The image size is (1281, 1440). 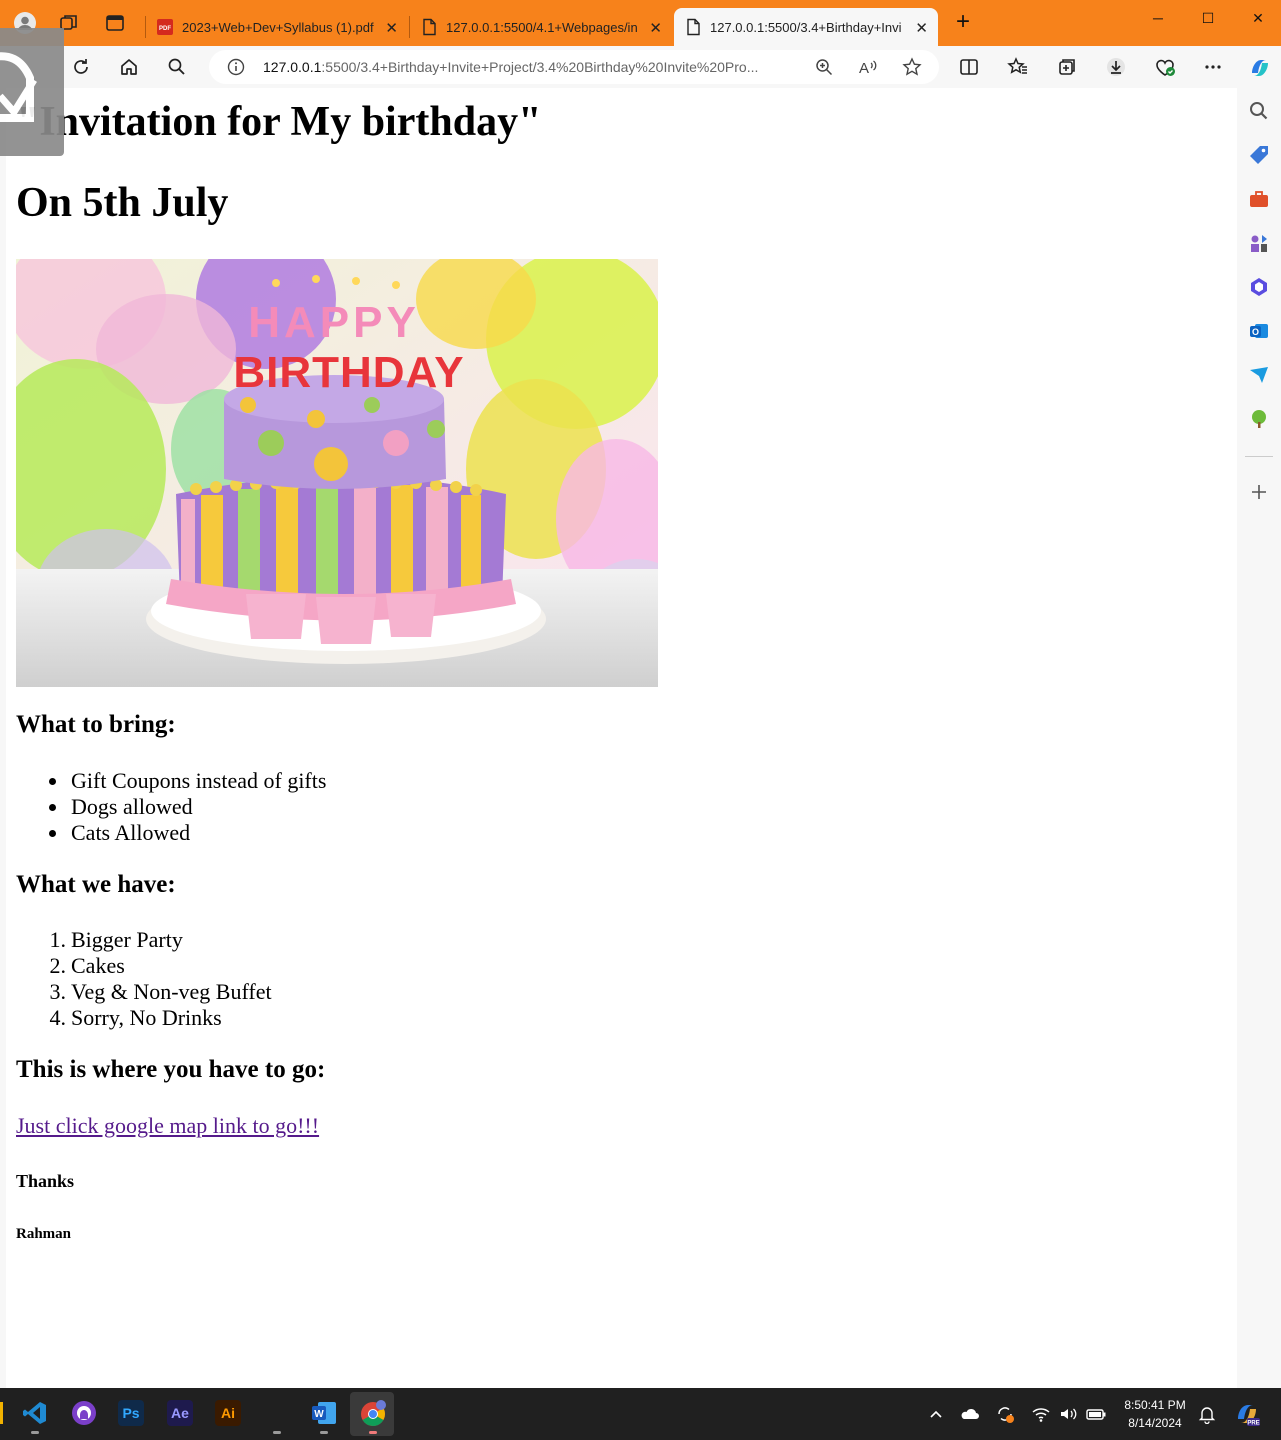 I want to click on list-item: Sorry, No Drinks, so click(x=146, y=1017).